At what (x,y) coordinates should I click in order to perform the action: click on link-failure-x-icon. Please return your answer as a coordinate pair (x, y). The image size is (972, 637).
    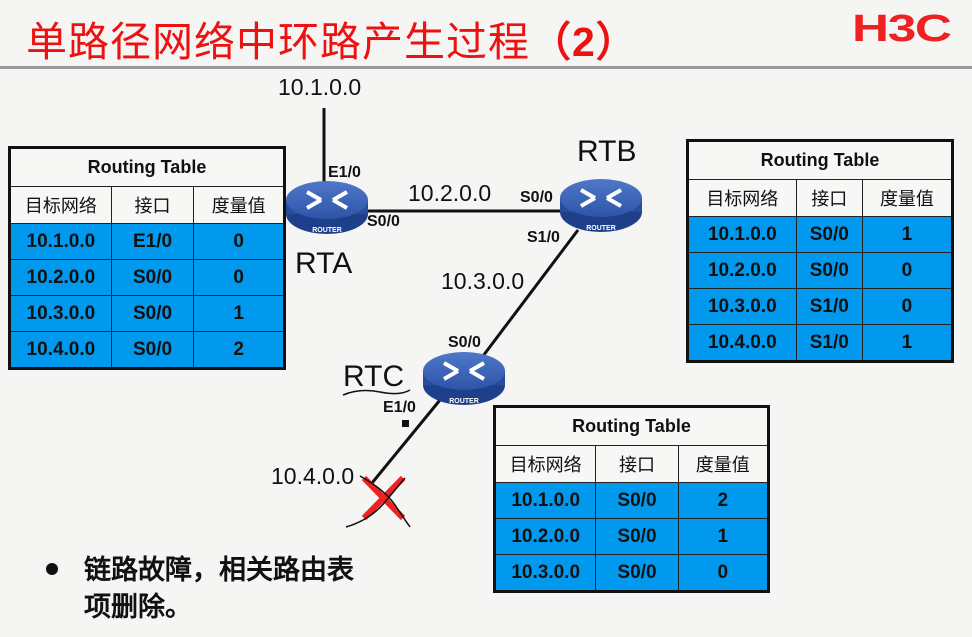
    Looking at the image, I should click on (378, 501).